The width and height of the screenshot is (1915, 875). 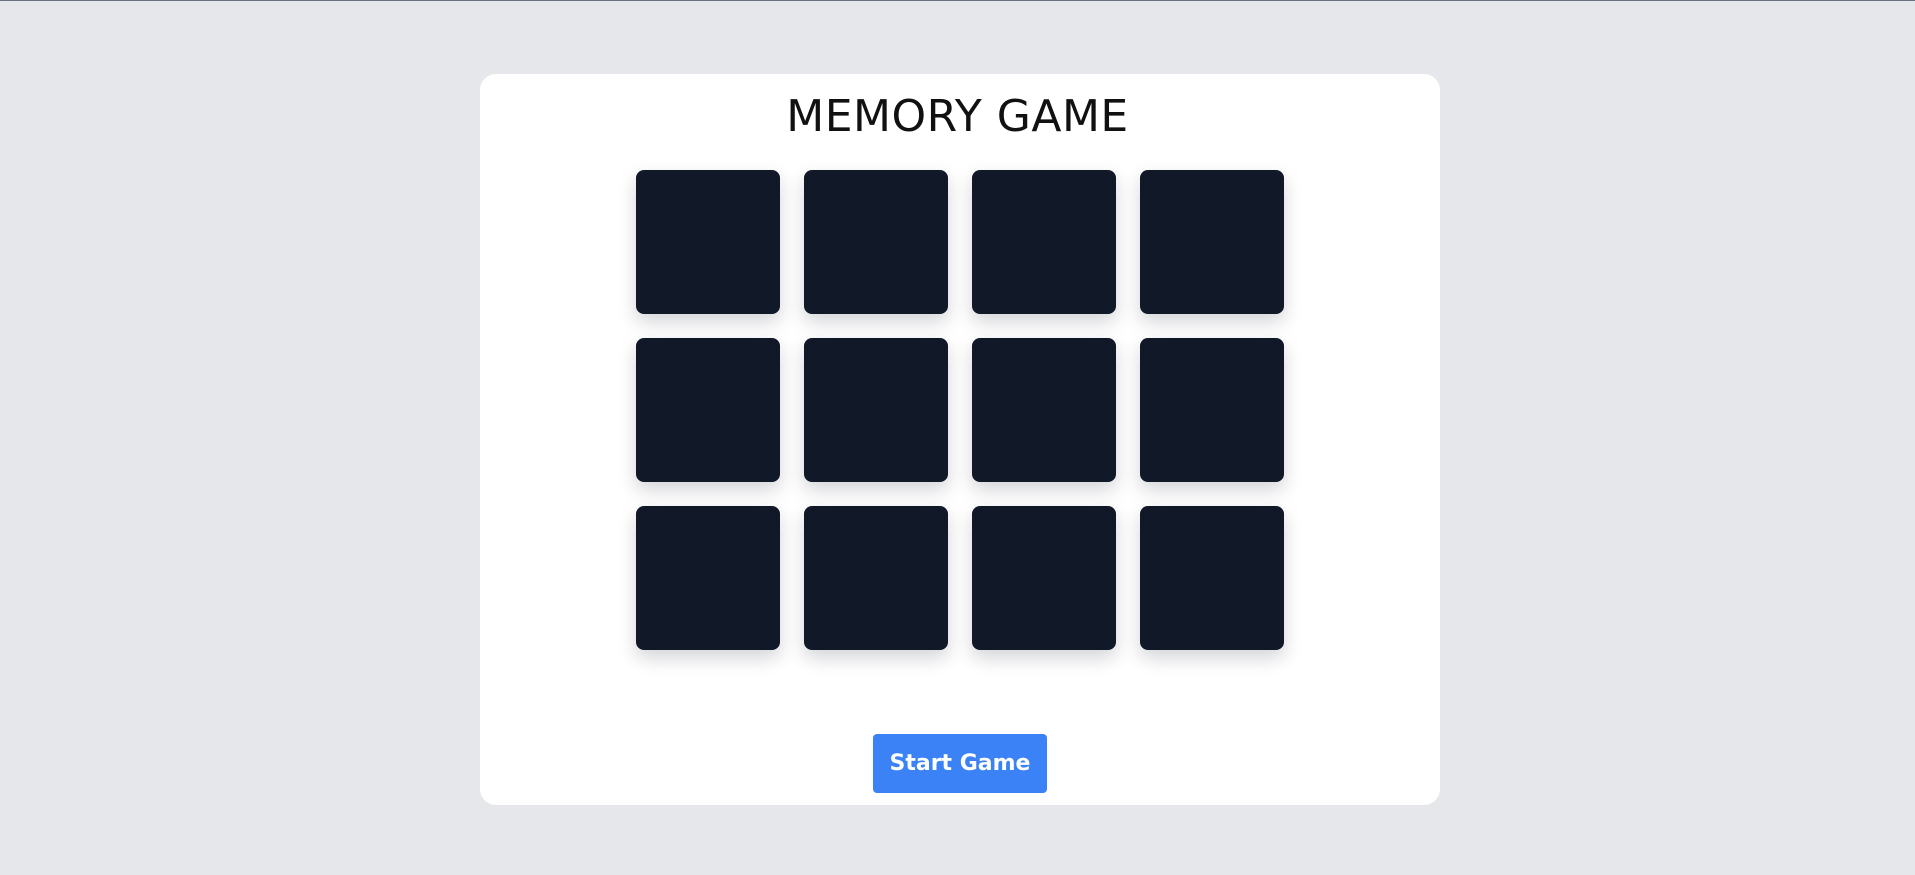 I want to click on top-border-line, so click(x=957, y=0).